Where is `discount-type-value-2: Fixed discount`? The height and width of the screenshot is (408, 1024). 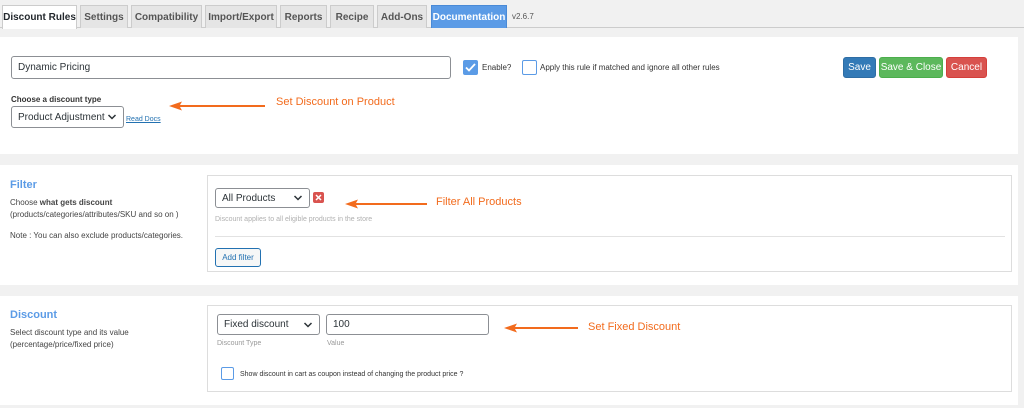
discount-type-value-2: Fixed discount is located at coordinates (256, 324).